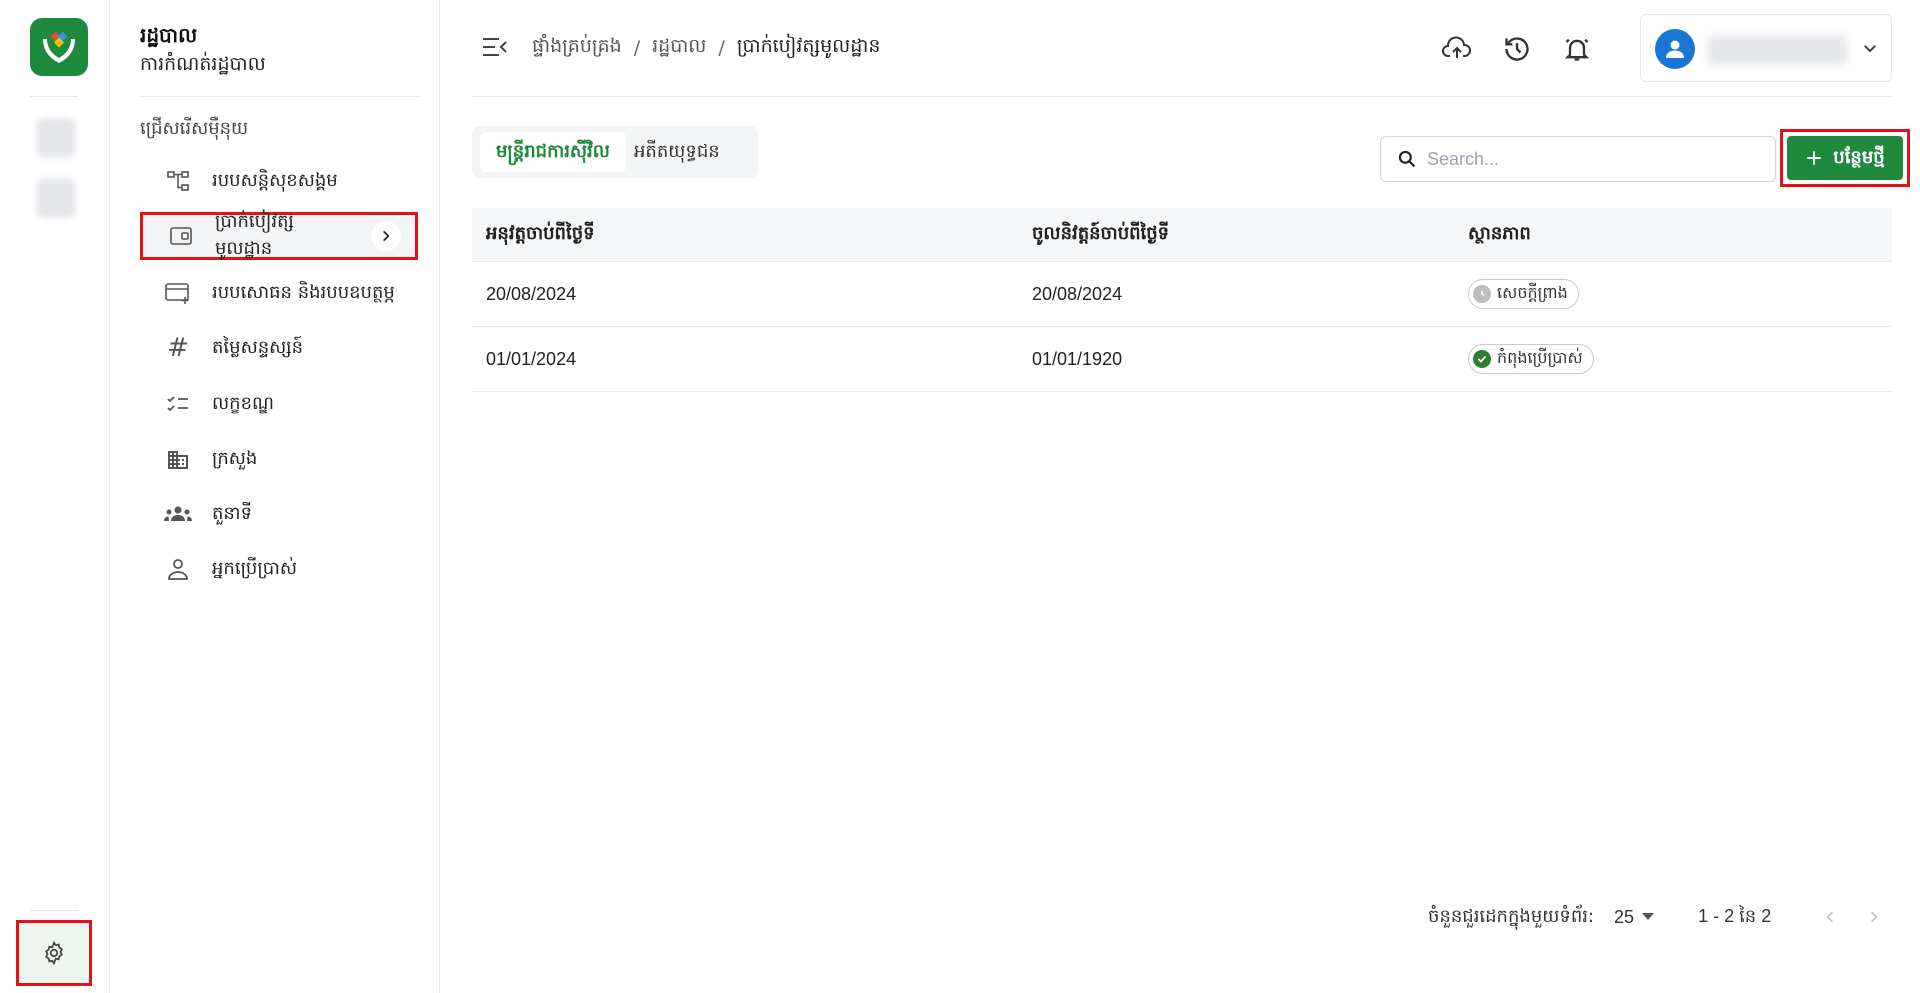 Image resolution: width=1920 pixels, height=993 pixels. I want to click on sidebar-item-label: លក្ខខណ្ឌ, so click(243, 403).